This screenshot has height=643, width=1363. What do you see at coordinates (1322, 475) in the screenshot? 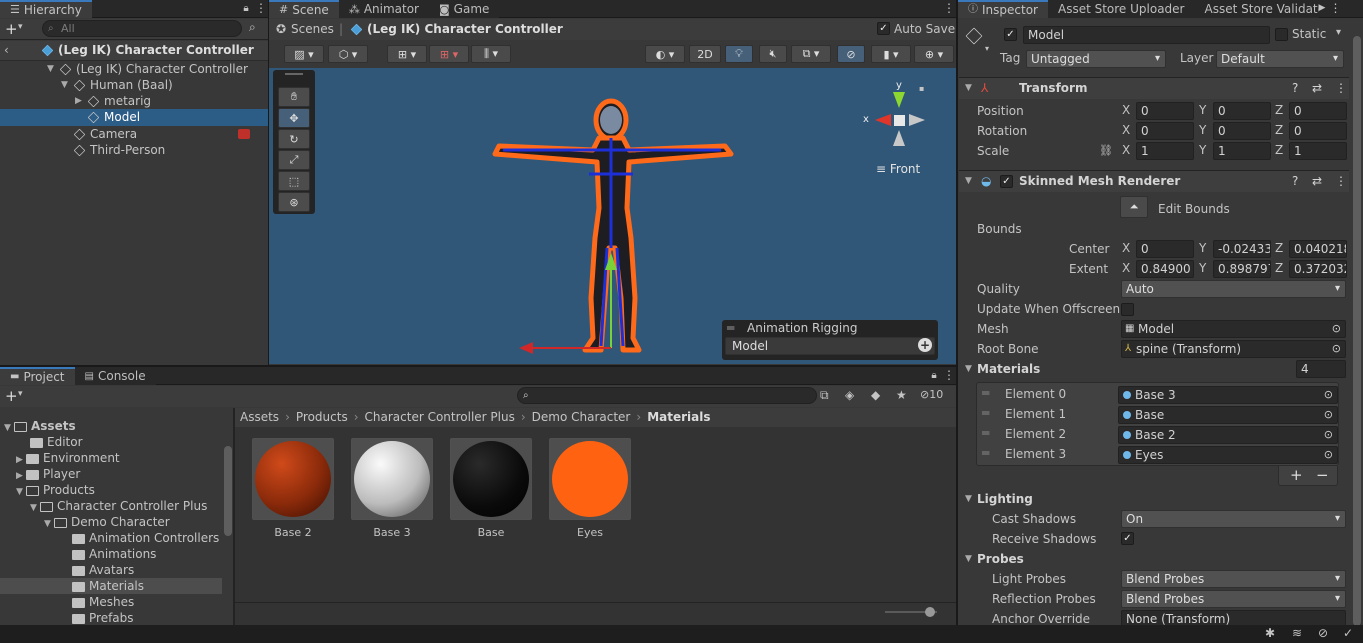
I see `remove-element-button: −` at bounding box center [1322, 475].